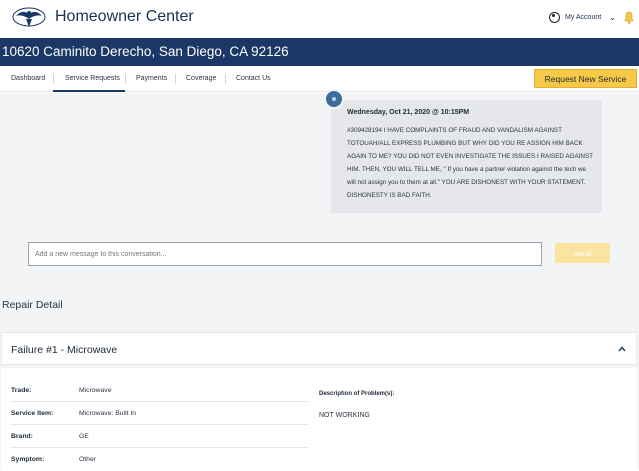 The height and width of the screenshot is (471, 639). I want to click on active-tab-indicator, so click(89, 91).